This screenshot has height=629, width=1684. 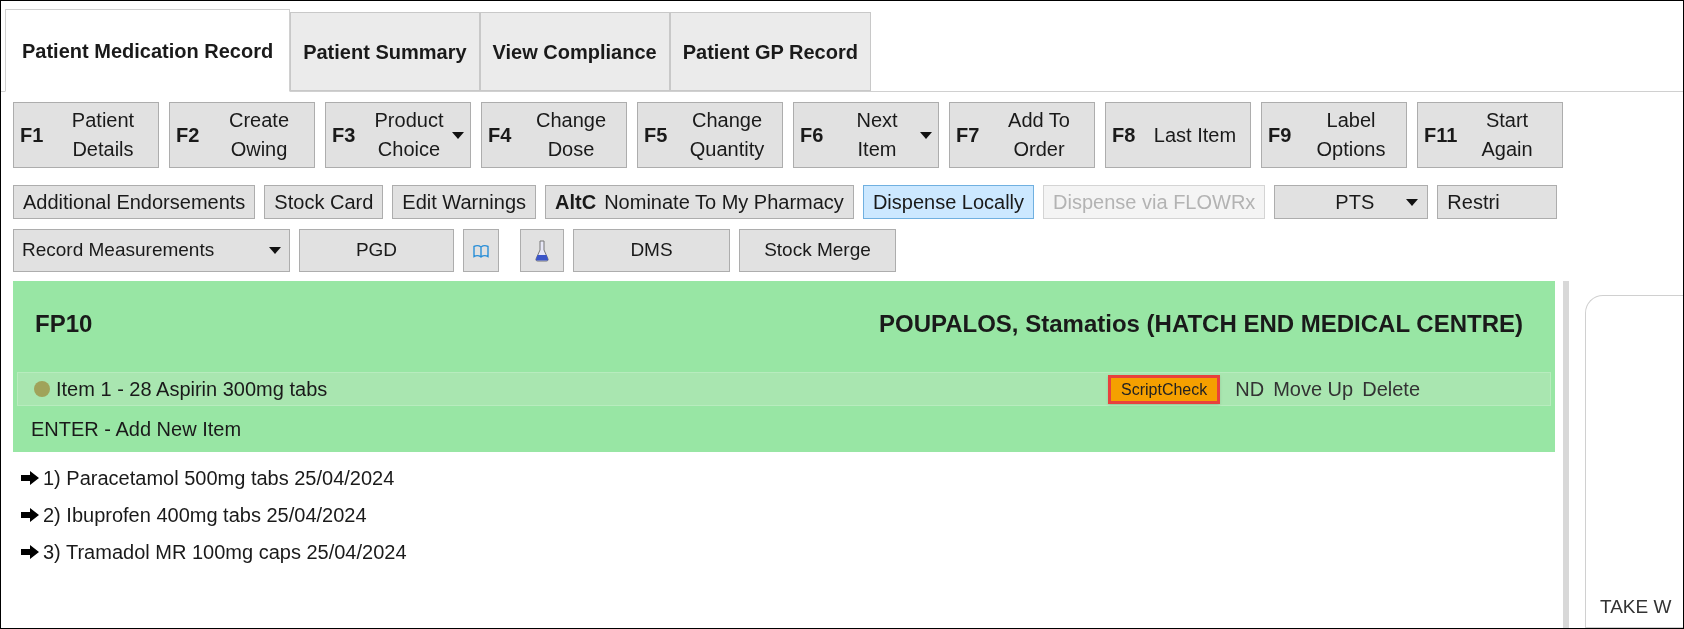 What do you see at coordinates (205, 514) in the screenshot?
I see `history-item: 2) Ibuprofen 400mg tabs 25/04/2024` at bounding box center [205, 514].